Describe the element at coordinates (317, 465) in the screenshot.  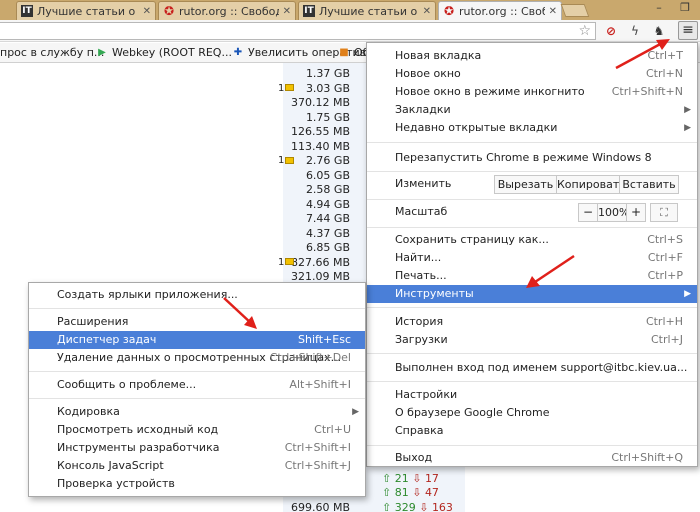
I see `shortcut-label: Ctrl+Shift+J` at that location.